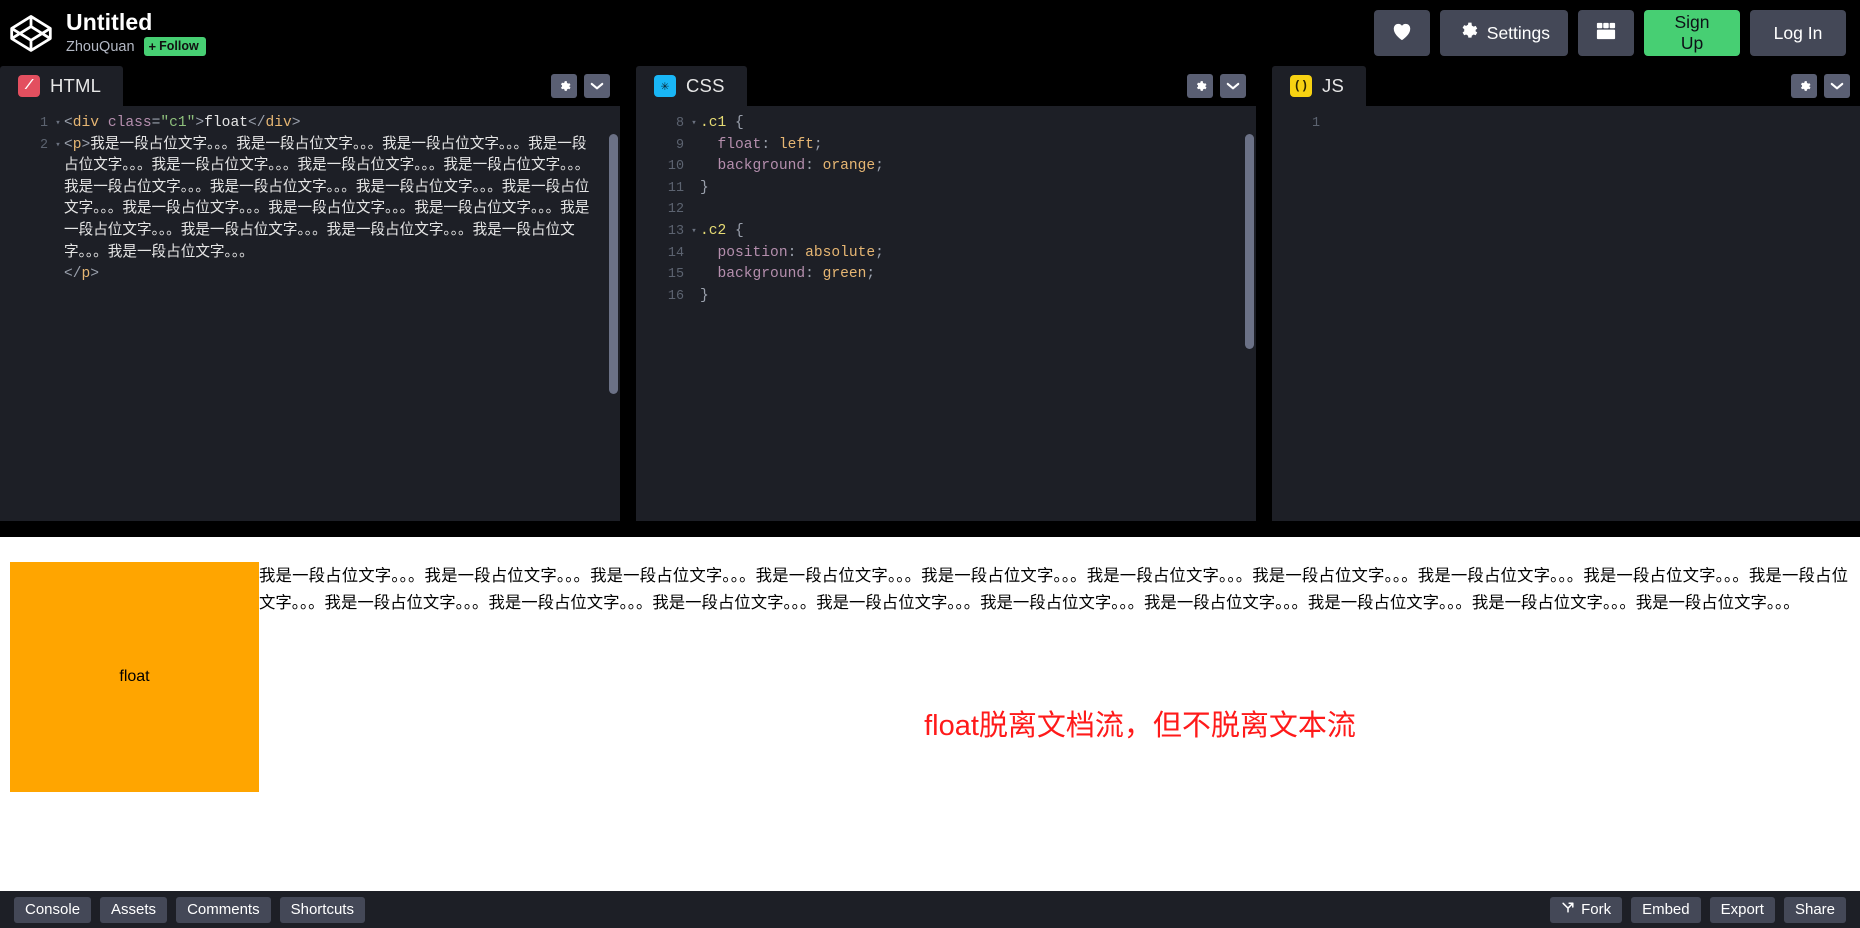  Describe the element at coordinates (76, 85) in the screenshot. I see `html-pane-label: HTML` at that location.